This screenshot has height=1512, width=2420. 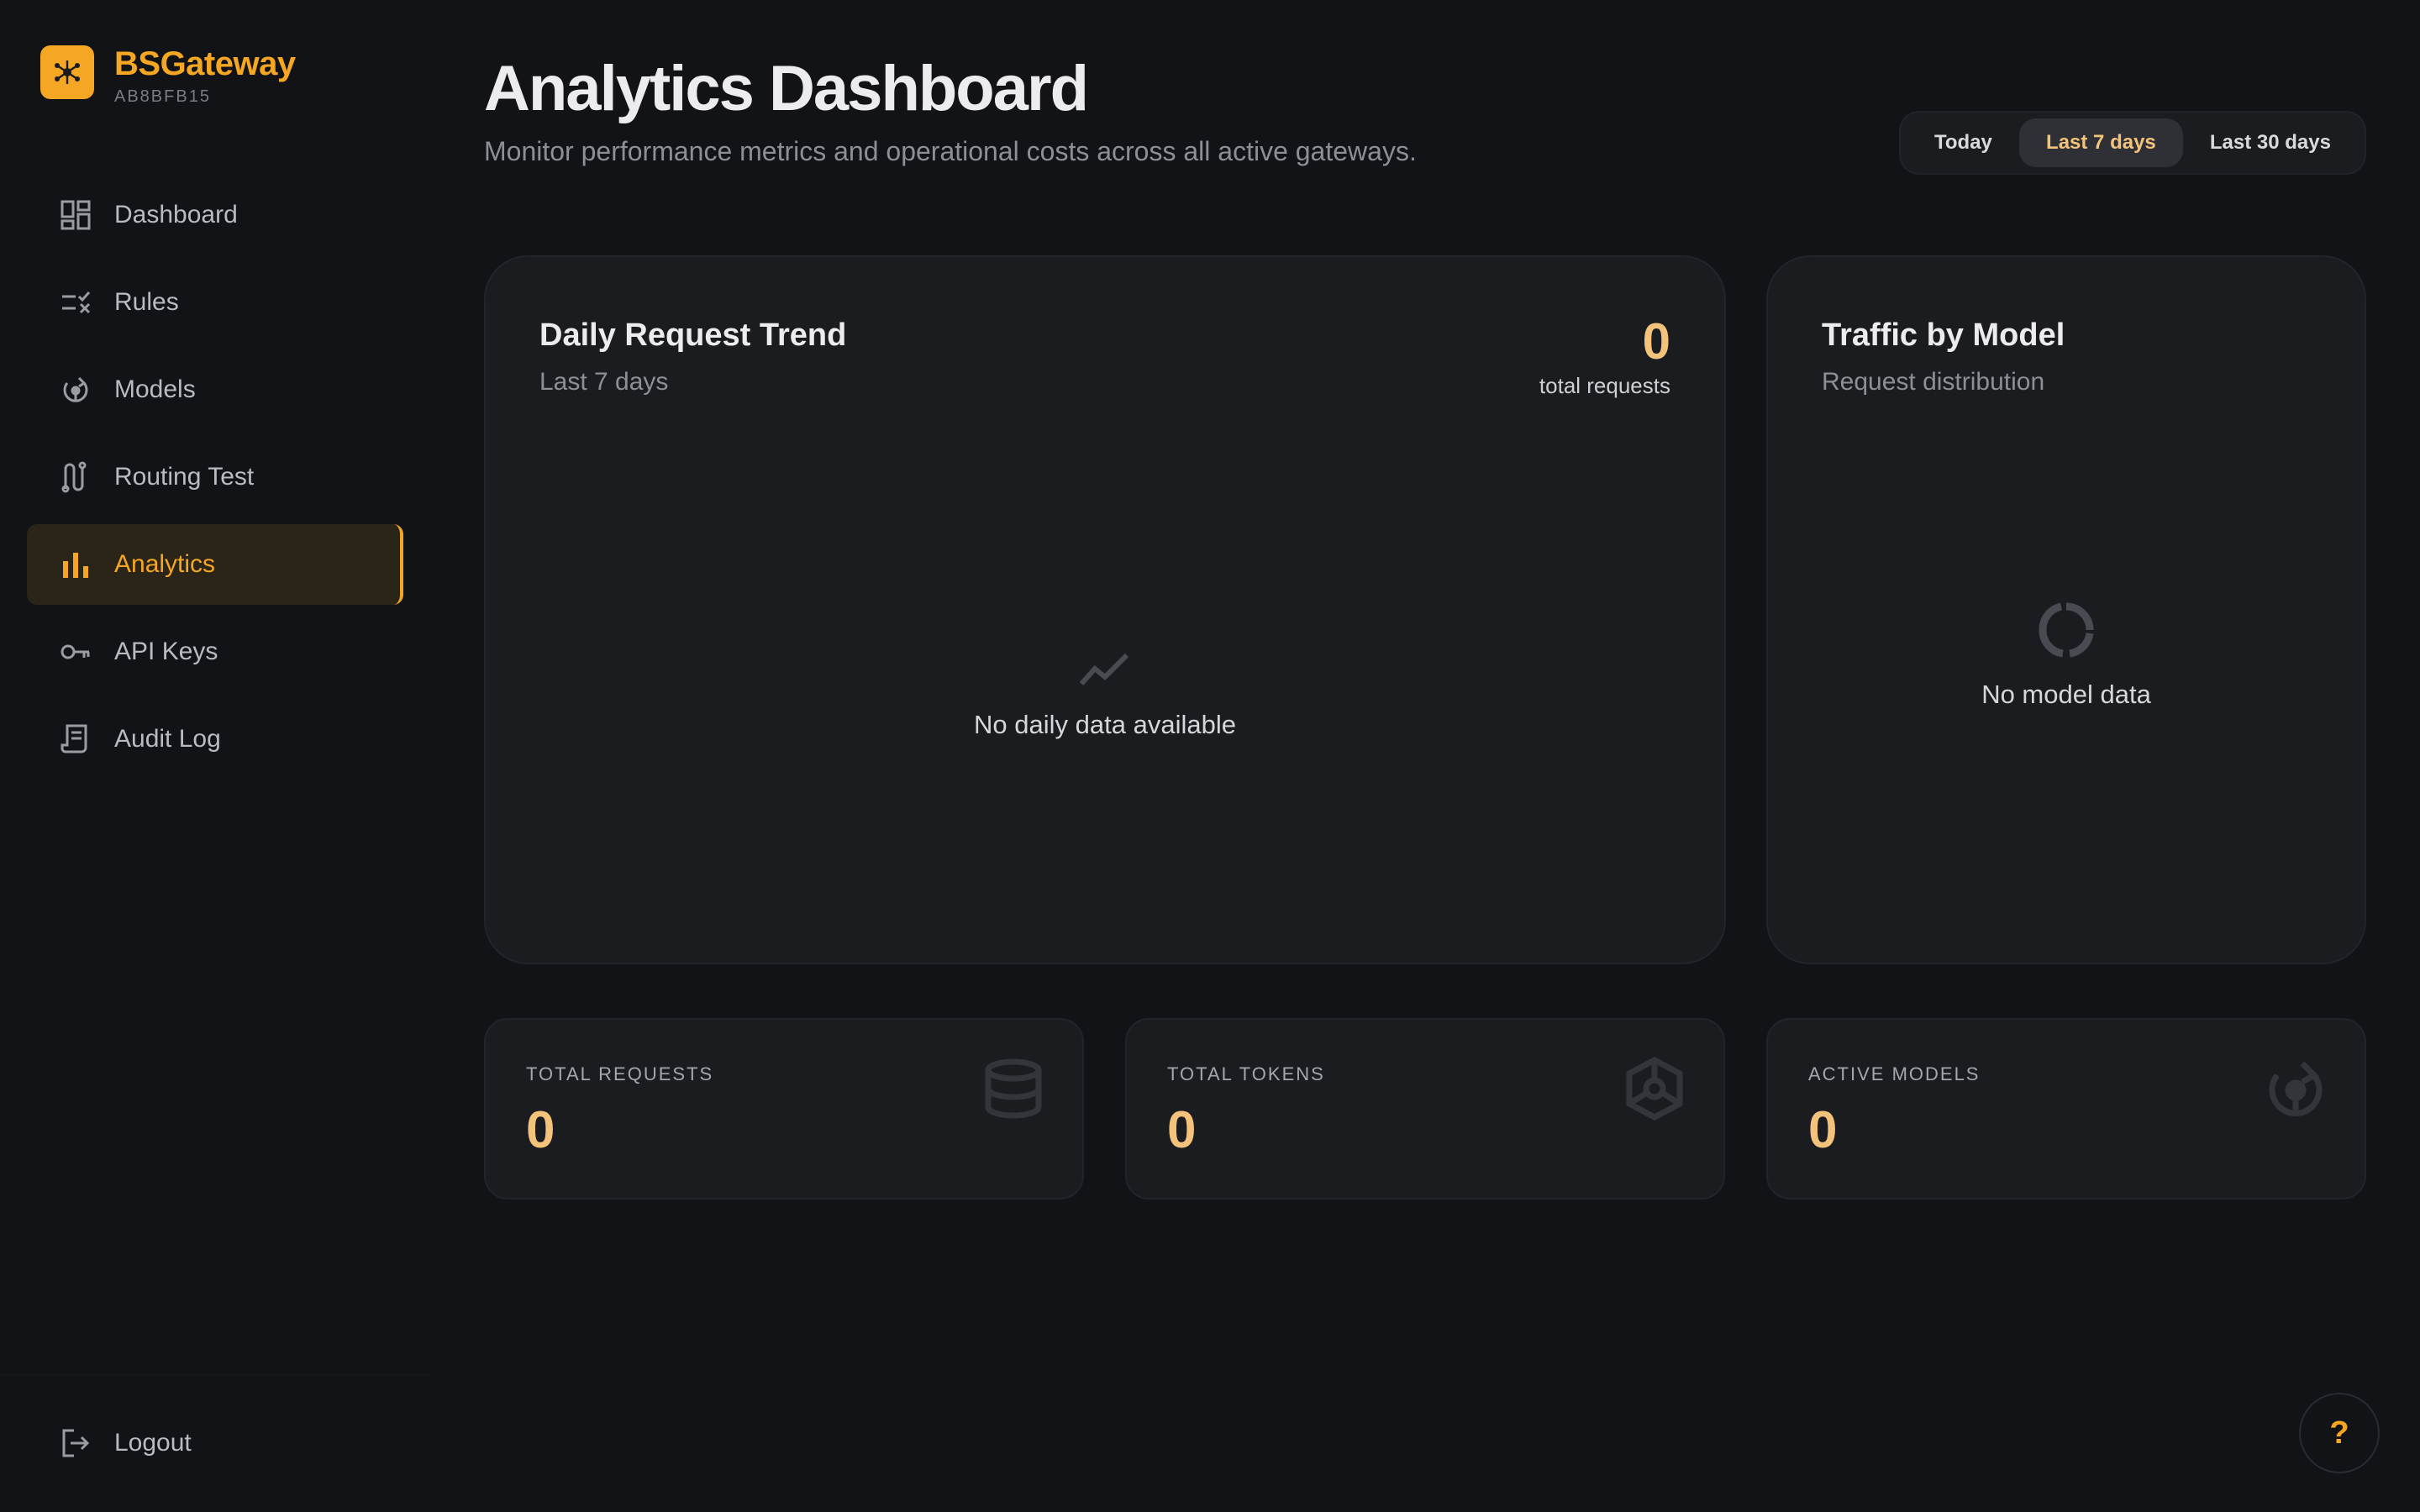 What do you see at coordinates (1894, 1073) in the screenshot?
I see `stat-label: ACTIVE MODELS` at bounding box center [1894, 1073].